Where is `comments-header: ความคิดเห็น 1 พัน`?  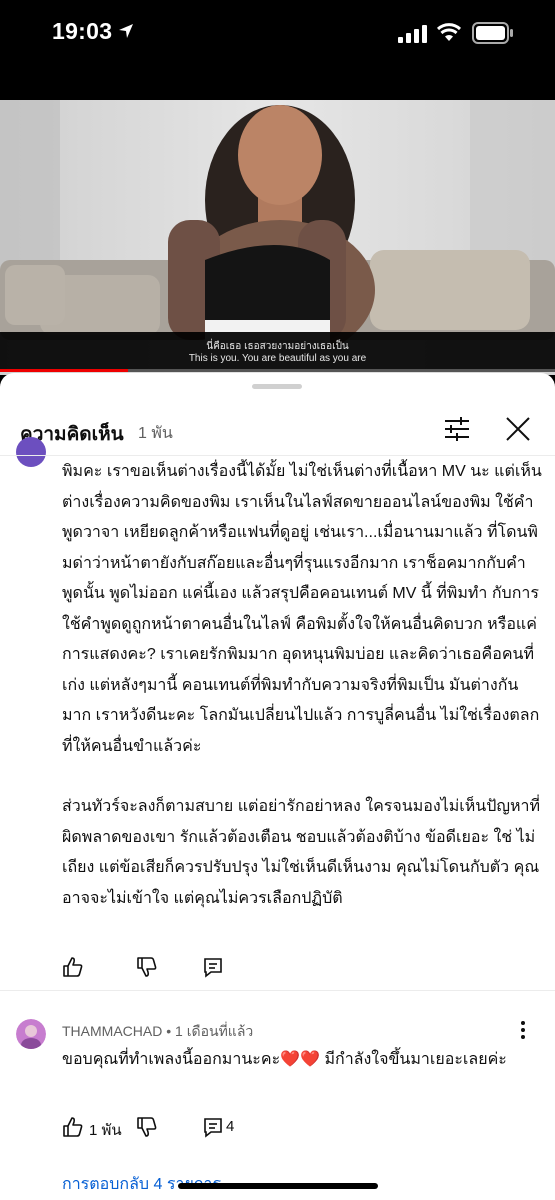
comments-header: ความคิดเห็น 1 พัน is located at coordinates (277, 429).